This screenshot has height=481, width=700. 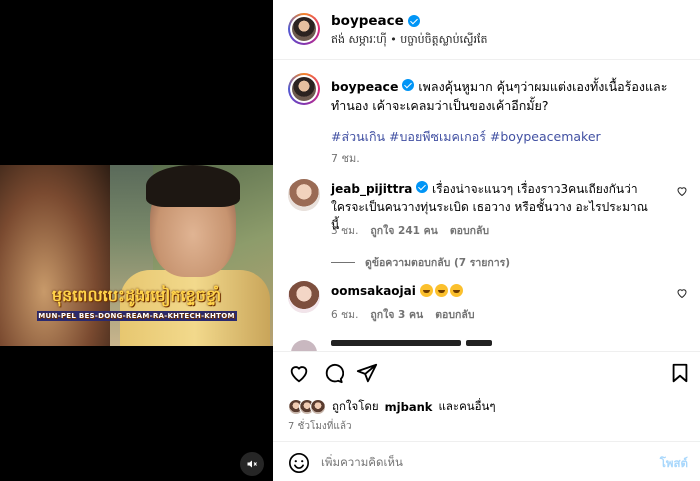 I want to click on post-author: boypeace, so click(x=375, y=21).